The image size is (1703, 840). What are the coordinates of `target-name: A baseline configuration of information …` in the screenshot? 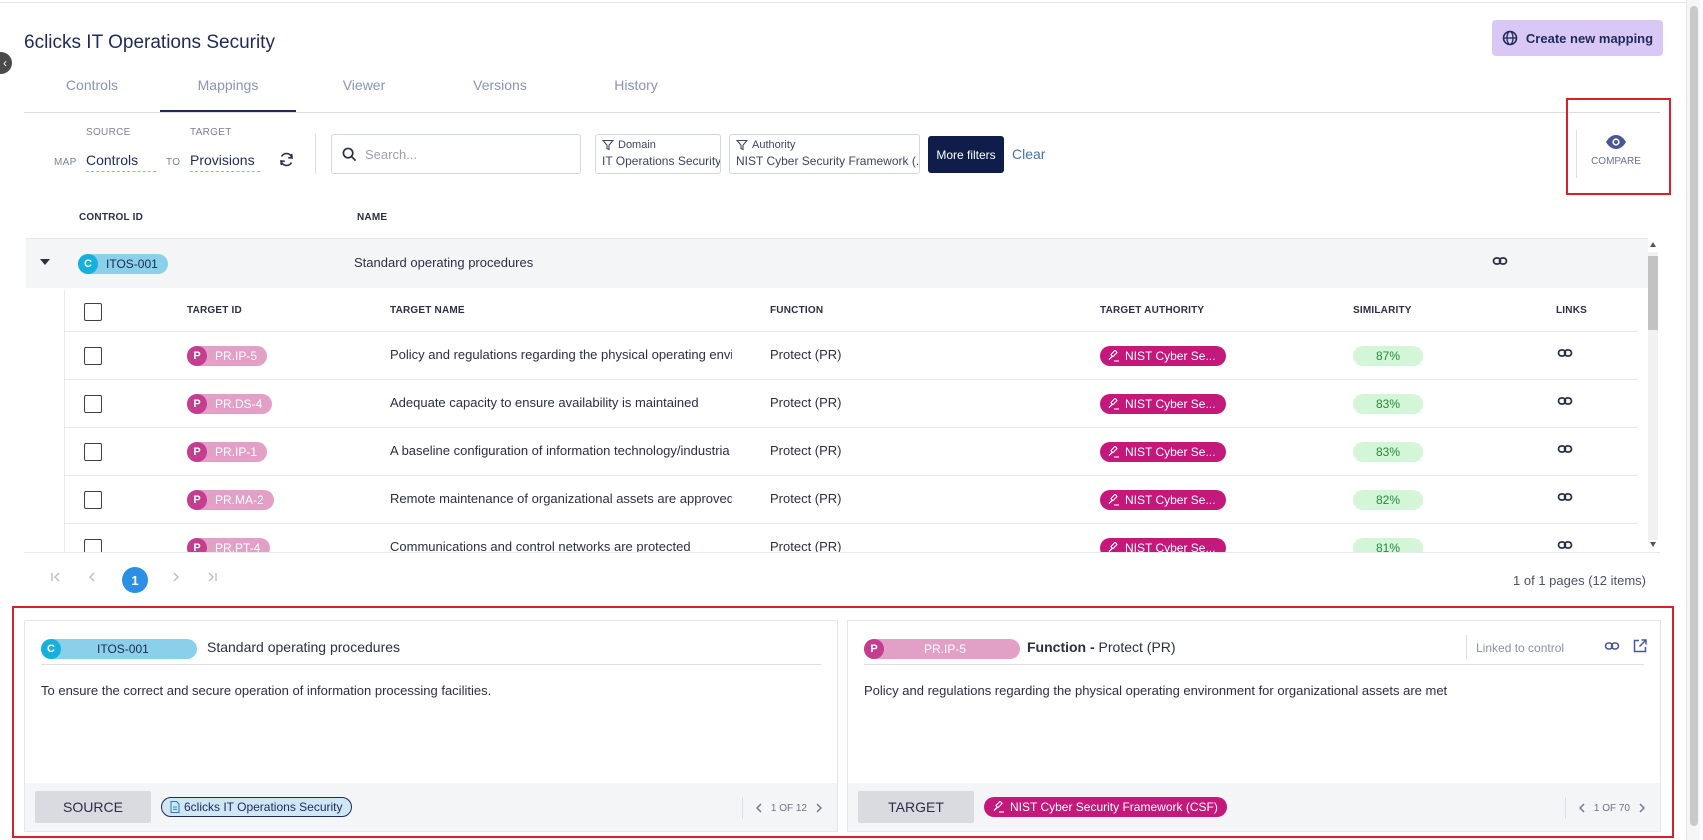 It's located at (560, 450).